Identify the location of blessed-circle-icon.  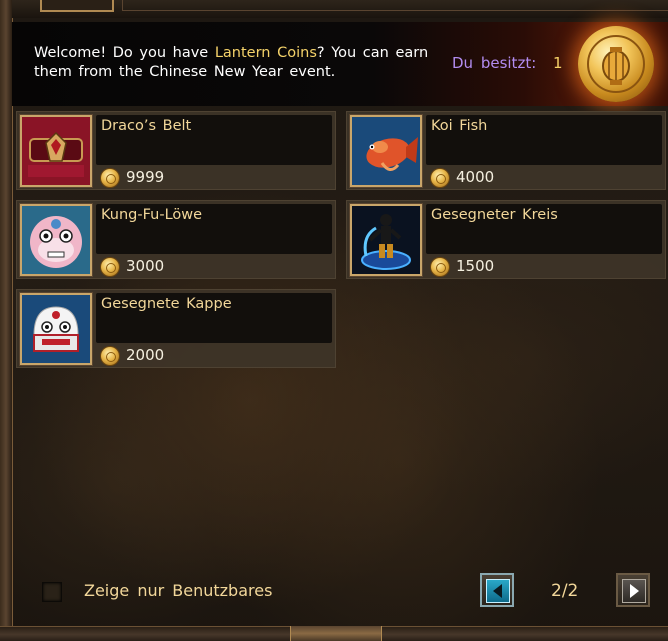
(386, 240).